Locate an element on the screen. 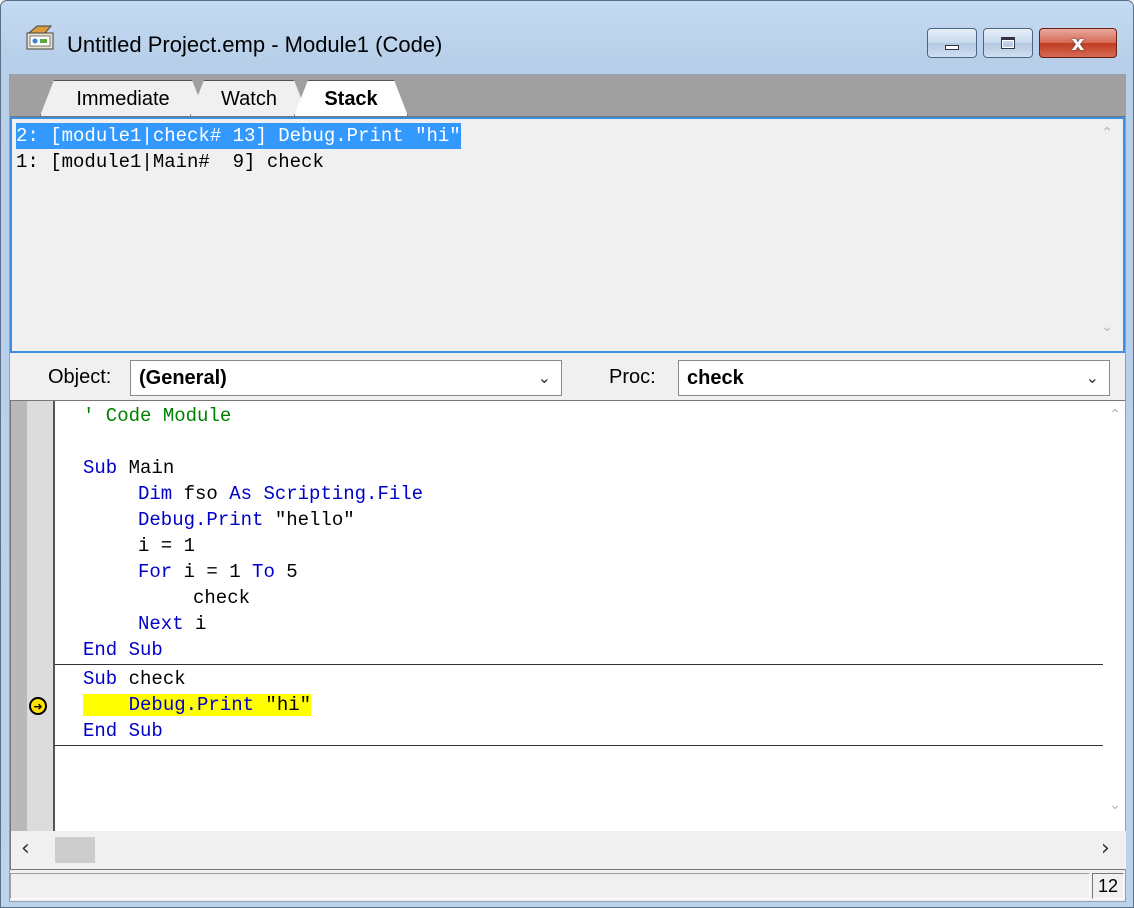 This screenshot has height=908, width=1134. status-bar: 12 is located at coordinates (567, 886).